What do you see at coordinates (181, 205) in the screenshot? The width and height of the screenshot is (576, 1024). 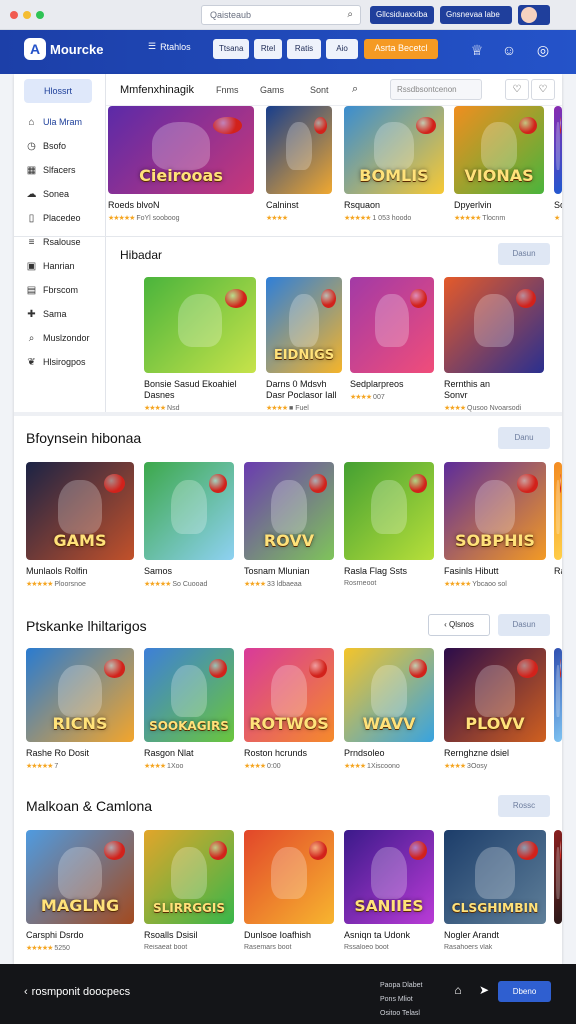 I see `game-title: Roeds blvoN` at bounding box center [181, 205].